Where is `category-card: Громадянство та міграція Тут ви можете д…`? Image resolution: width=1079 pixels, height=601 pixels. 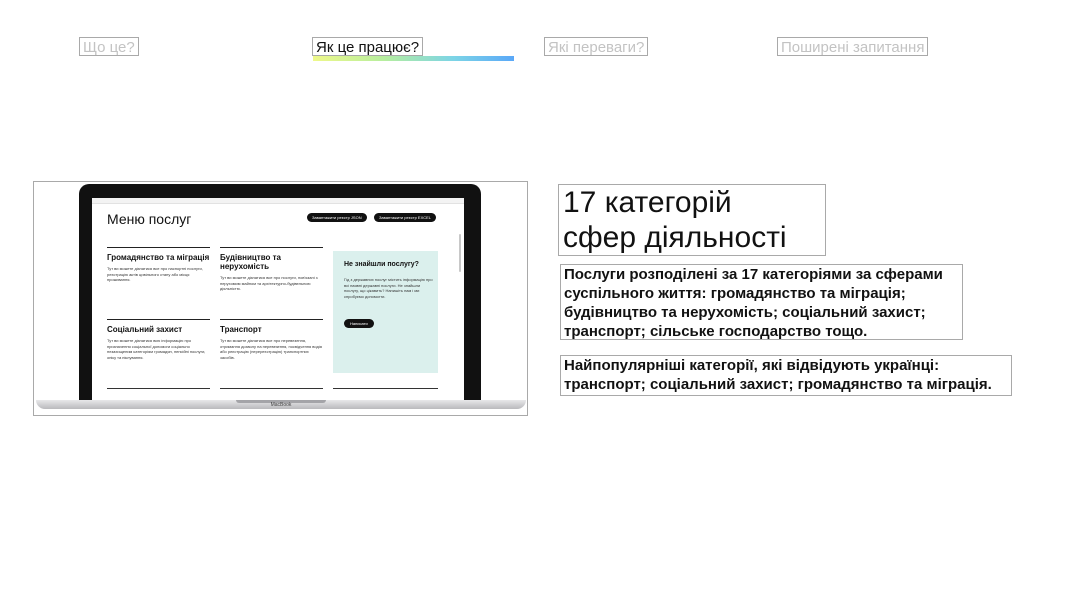 category-card: Громадянство та міграція Тут ви можете д… is located at coordinates (158, 265).